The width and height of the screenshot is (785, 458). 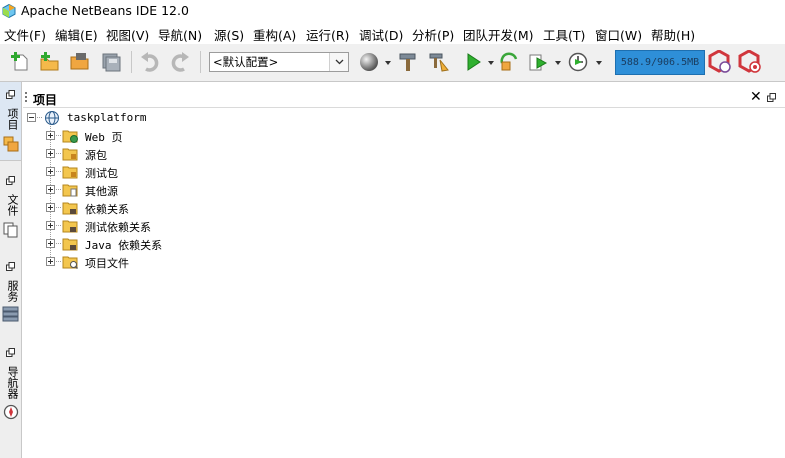 I want to click on tree-node-java-dependencies: Java 依赖关系, so click(x=173, y=244).